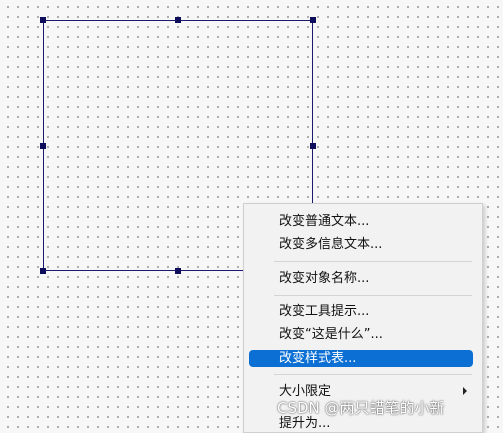 Image resolution: width=503 pixels, height=433 pixels. What do you see at coordinates (178, 20) in the screenshot?
I see `resize-handle-top` at bounding box center [178, 20].